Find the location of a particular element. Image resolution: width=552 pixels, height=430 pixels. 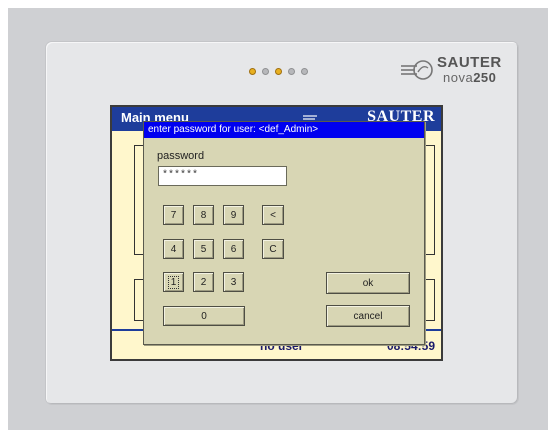

key-9: 9 is located at coordinates (233, 215).